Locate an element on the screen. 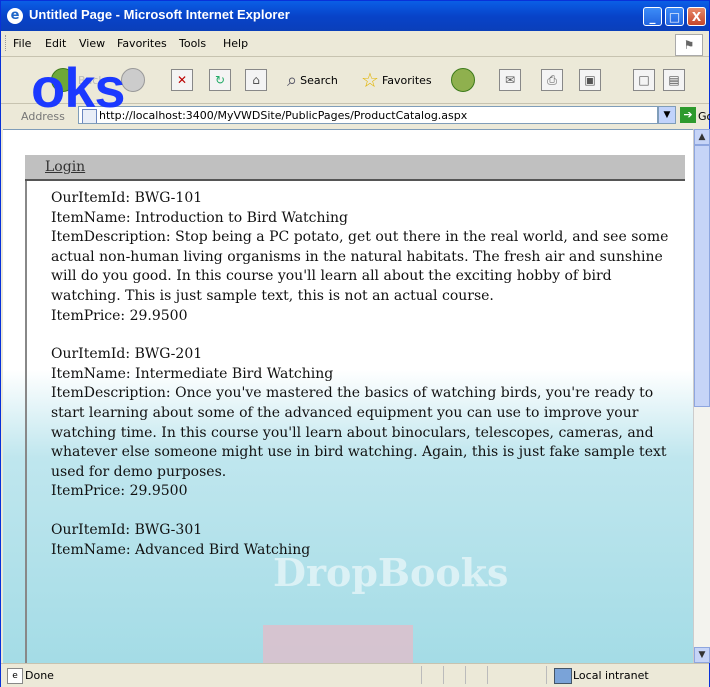 The width and height of the screenshot is (710, 687). discuss-button: □ is located at coordinates (644, 80).